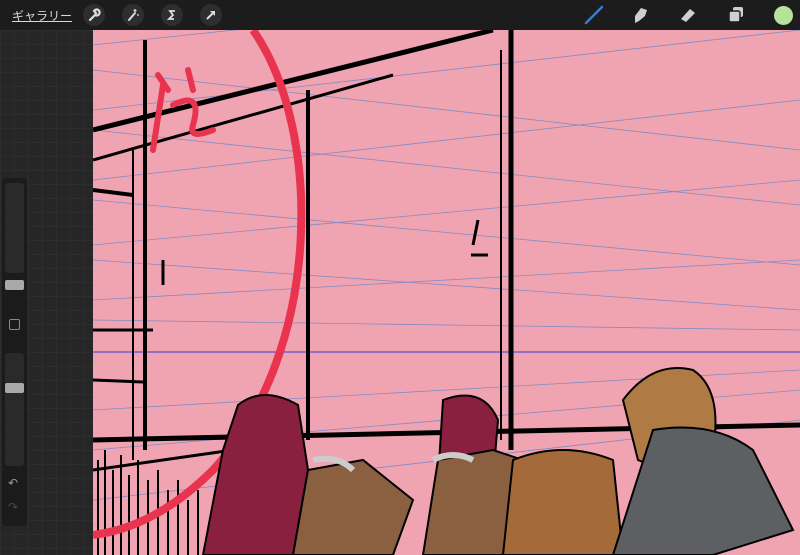 This screenshot has height=555, width=800. I want to click on brush-button, so click(594, 15).